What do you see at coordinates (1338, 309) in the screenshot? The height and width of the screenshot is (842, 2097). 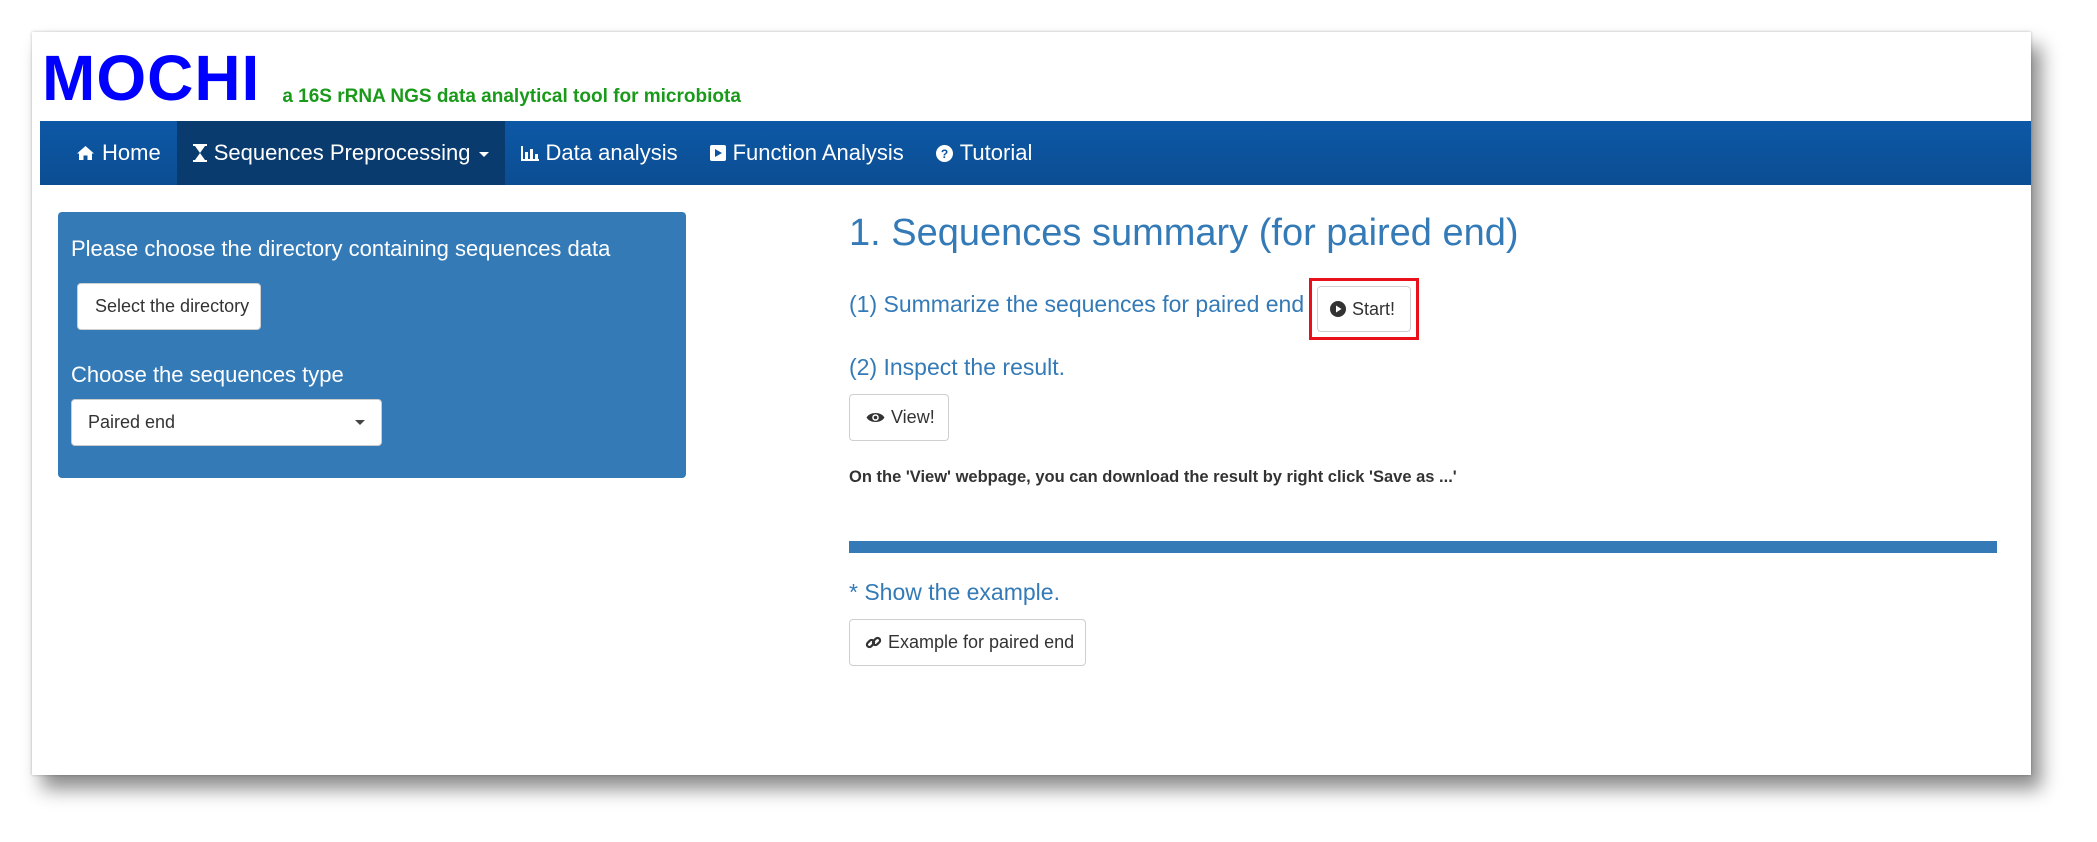 I see `play-circle-icon` at bounding box center [1338, 309].